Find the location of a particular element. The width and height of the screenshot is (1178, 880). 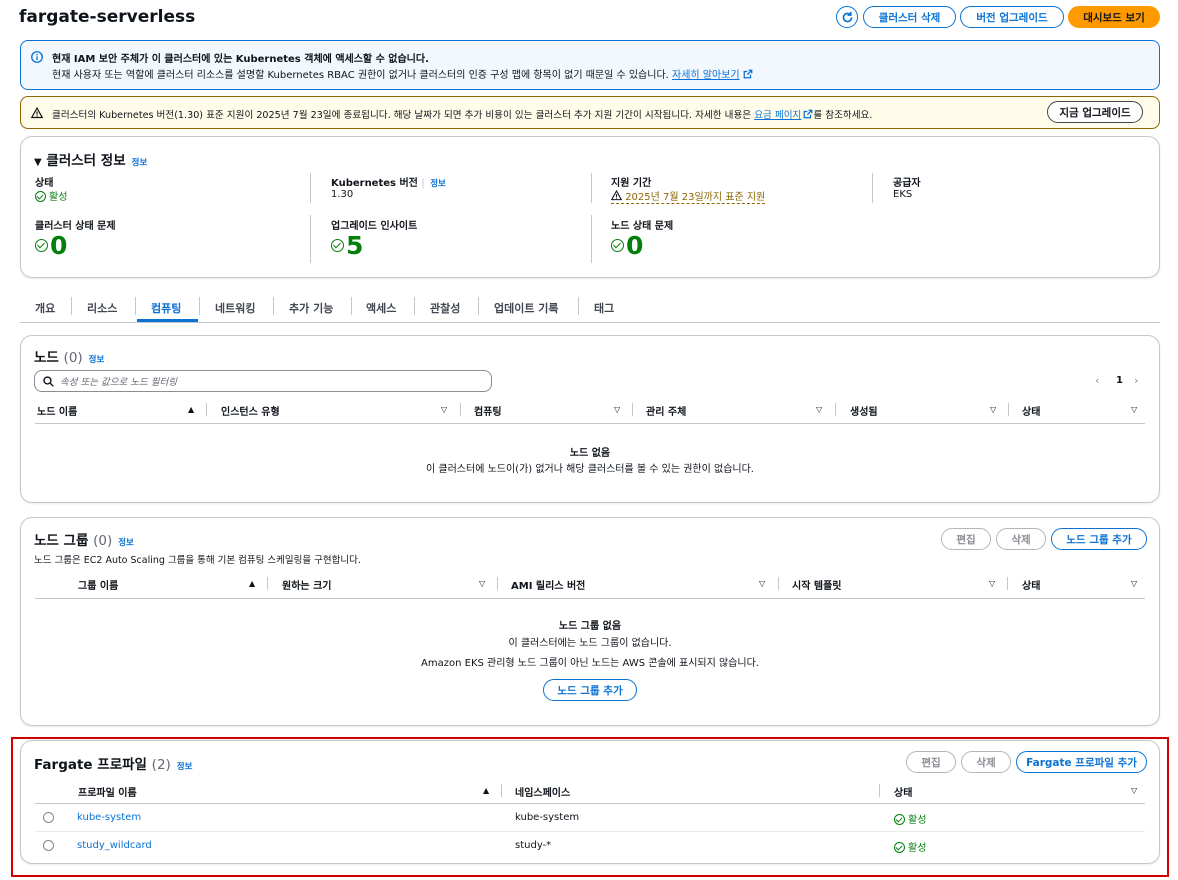

tab-access: 액세스 is located at coordinates (381, 308).